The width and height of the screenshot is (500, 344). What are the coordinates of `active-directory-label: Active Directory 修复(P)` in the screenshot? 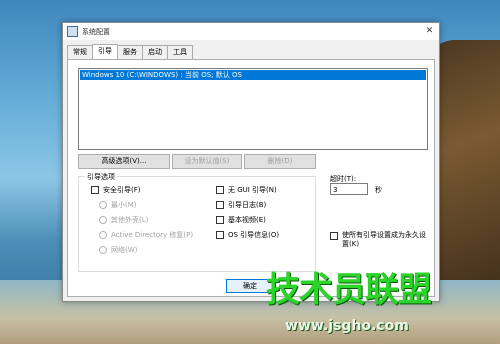 It's located at (152, 235).